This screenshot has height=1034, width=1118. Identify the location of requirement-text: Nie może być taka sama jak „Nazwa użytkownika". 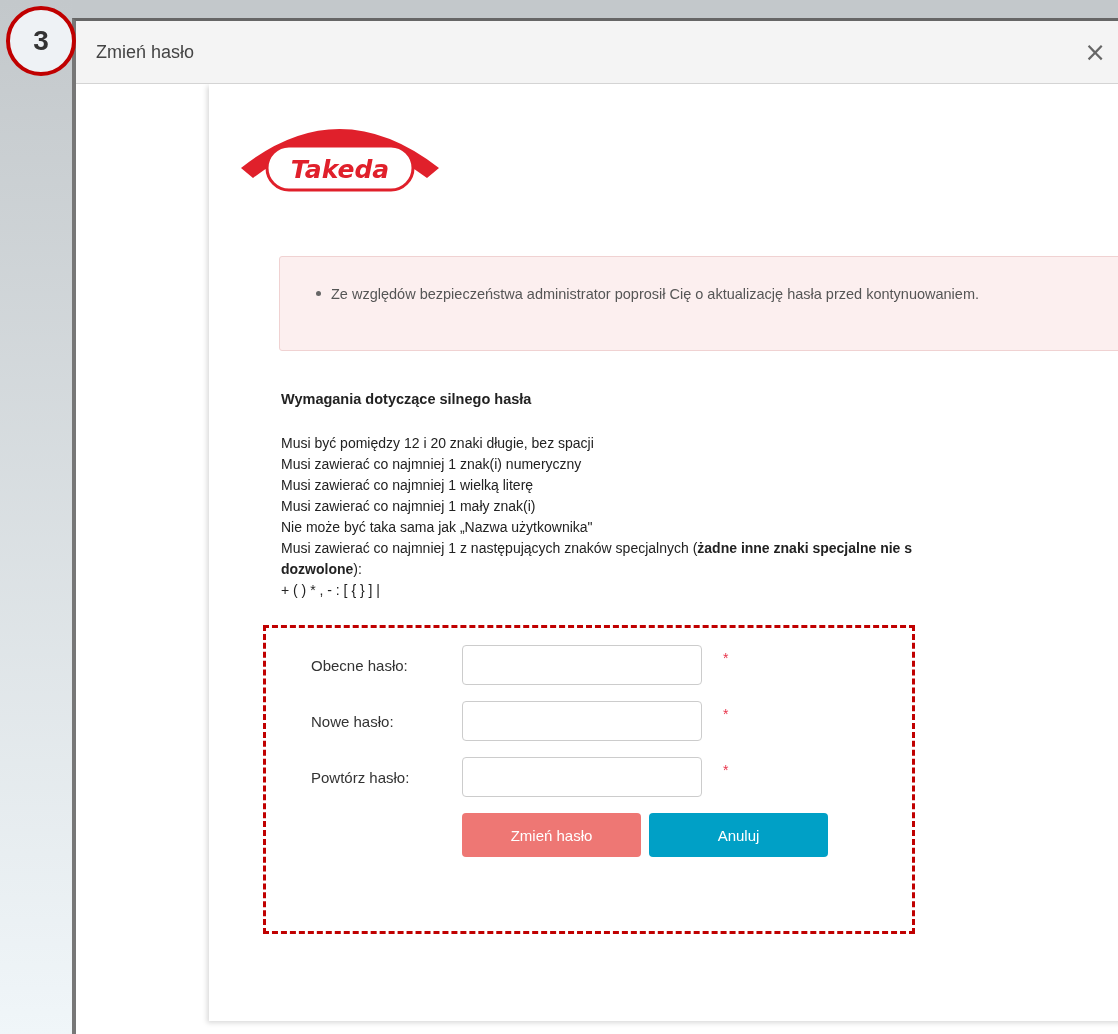
(437, 527).